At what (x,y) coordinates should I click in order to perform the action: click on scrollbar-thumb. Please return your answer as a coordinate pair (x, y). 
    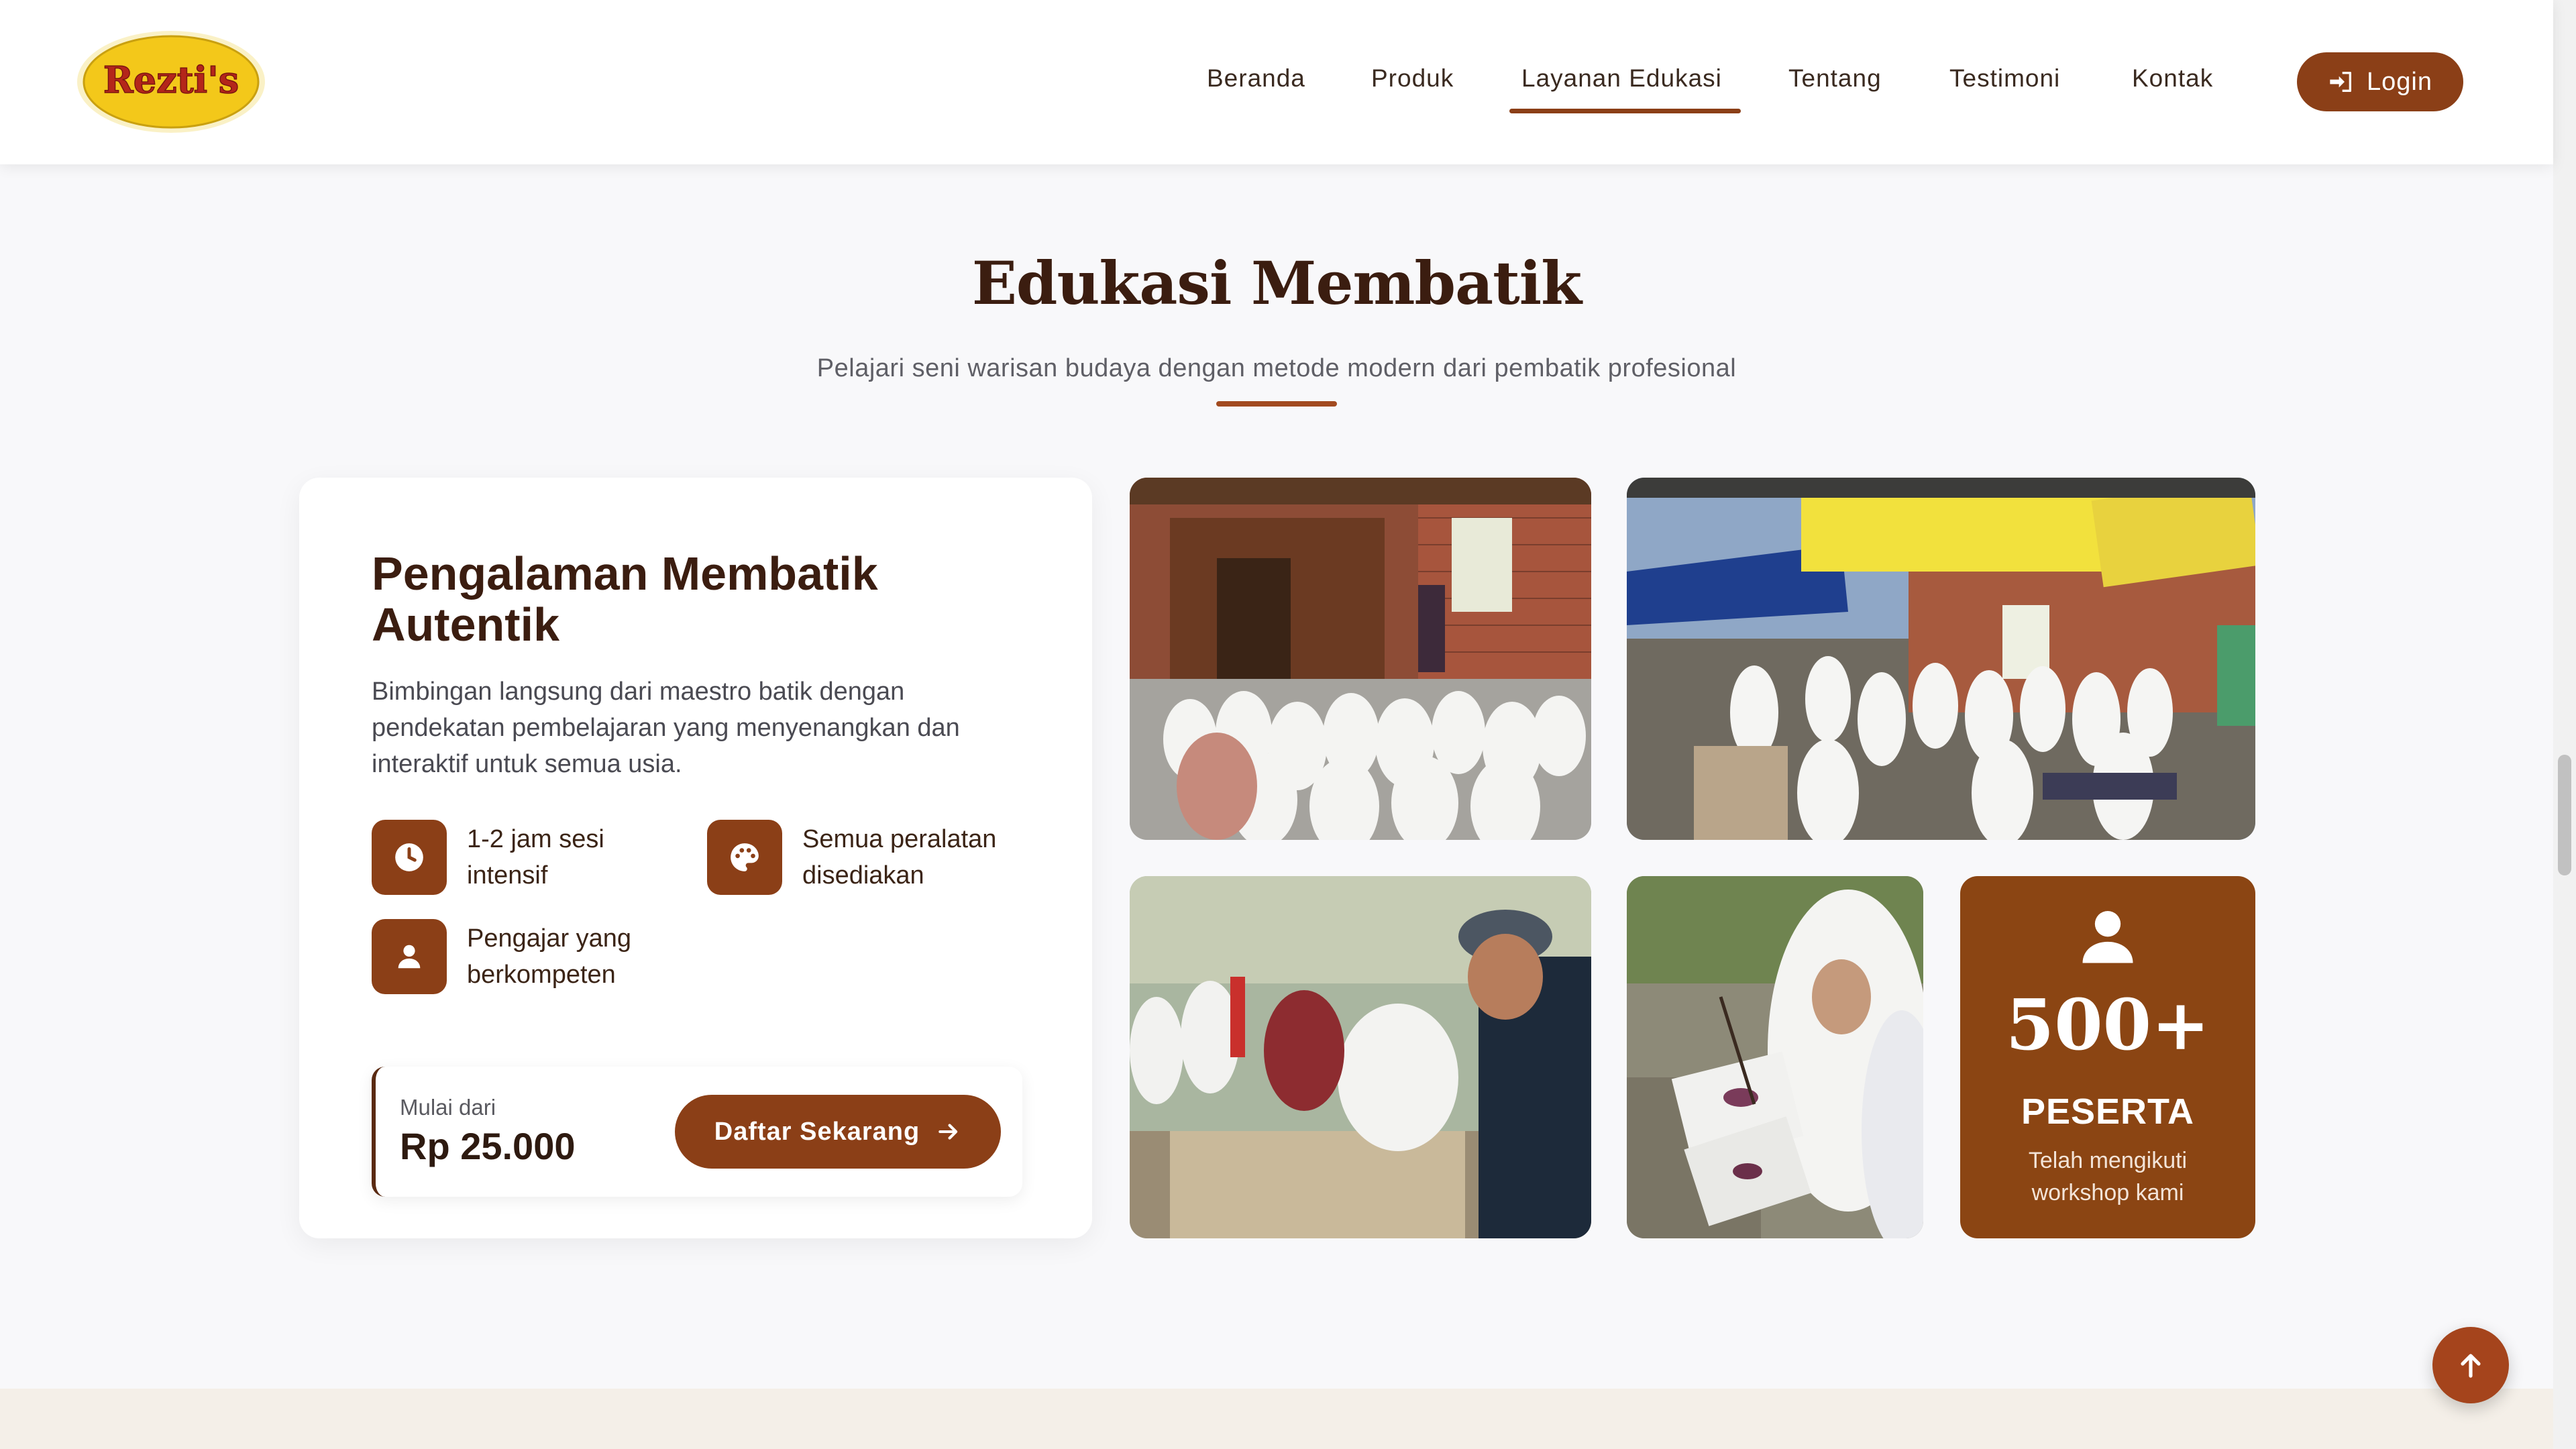
    Looking at the image, I should click on (2564, 815).